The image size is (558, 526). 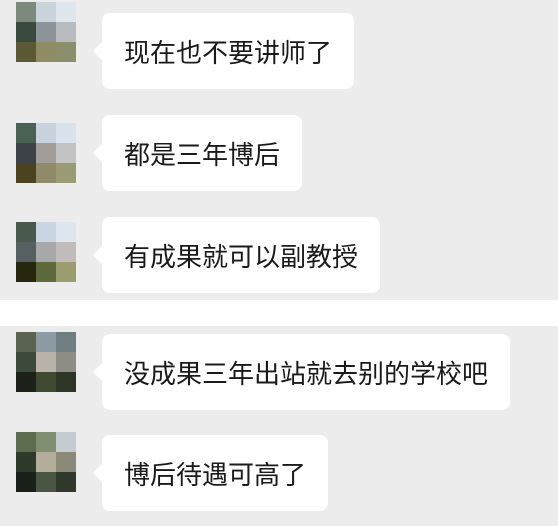 I want to click on message-bubble: 都是三年博后, so click(x=197, y=153).